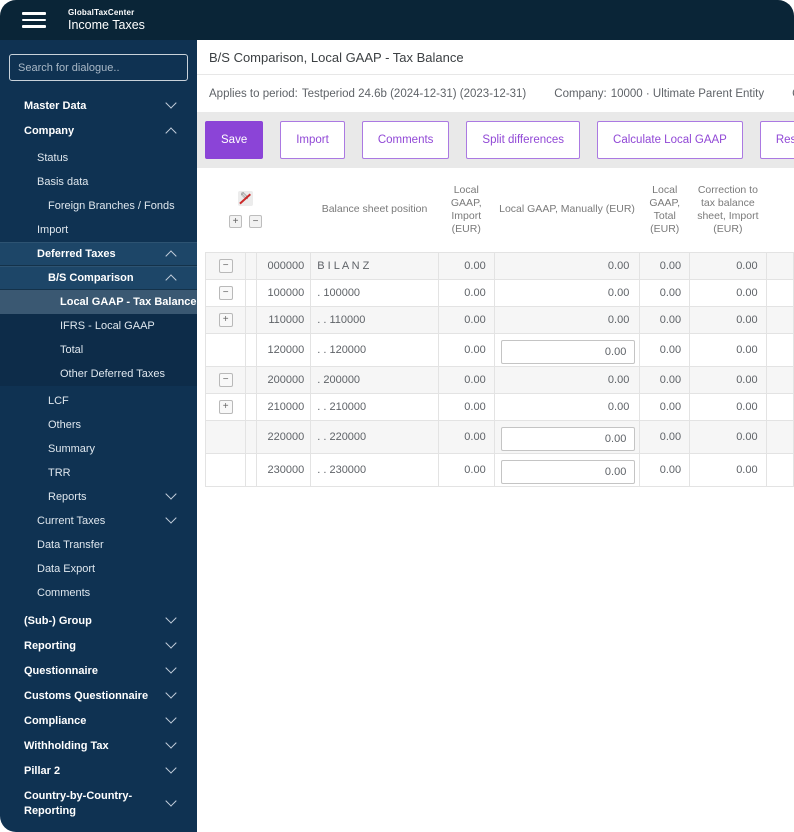  I want to click on position-name: . . 110000, so click(374, 319).